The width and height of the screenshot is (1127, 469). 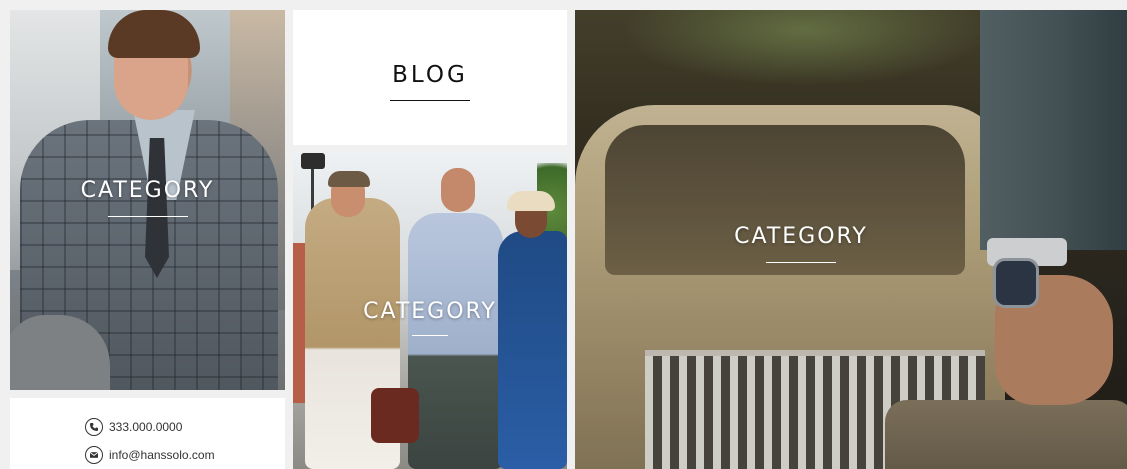 I want to click on man-head, so click(x=458, y=190).